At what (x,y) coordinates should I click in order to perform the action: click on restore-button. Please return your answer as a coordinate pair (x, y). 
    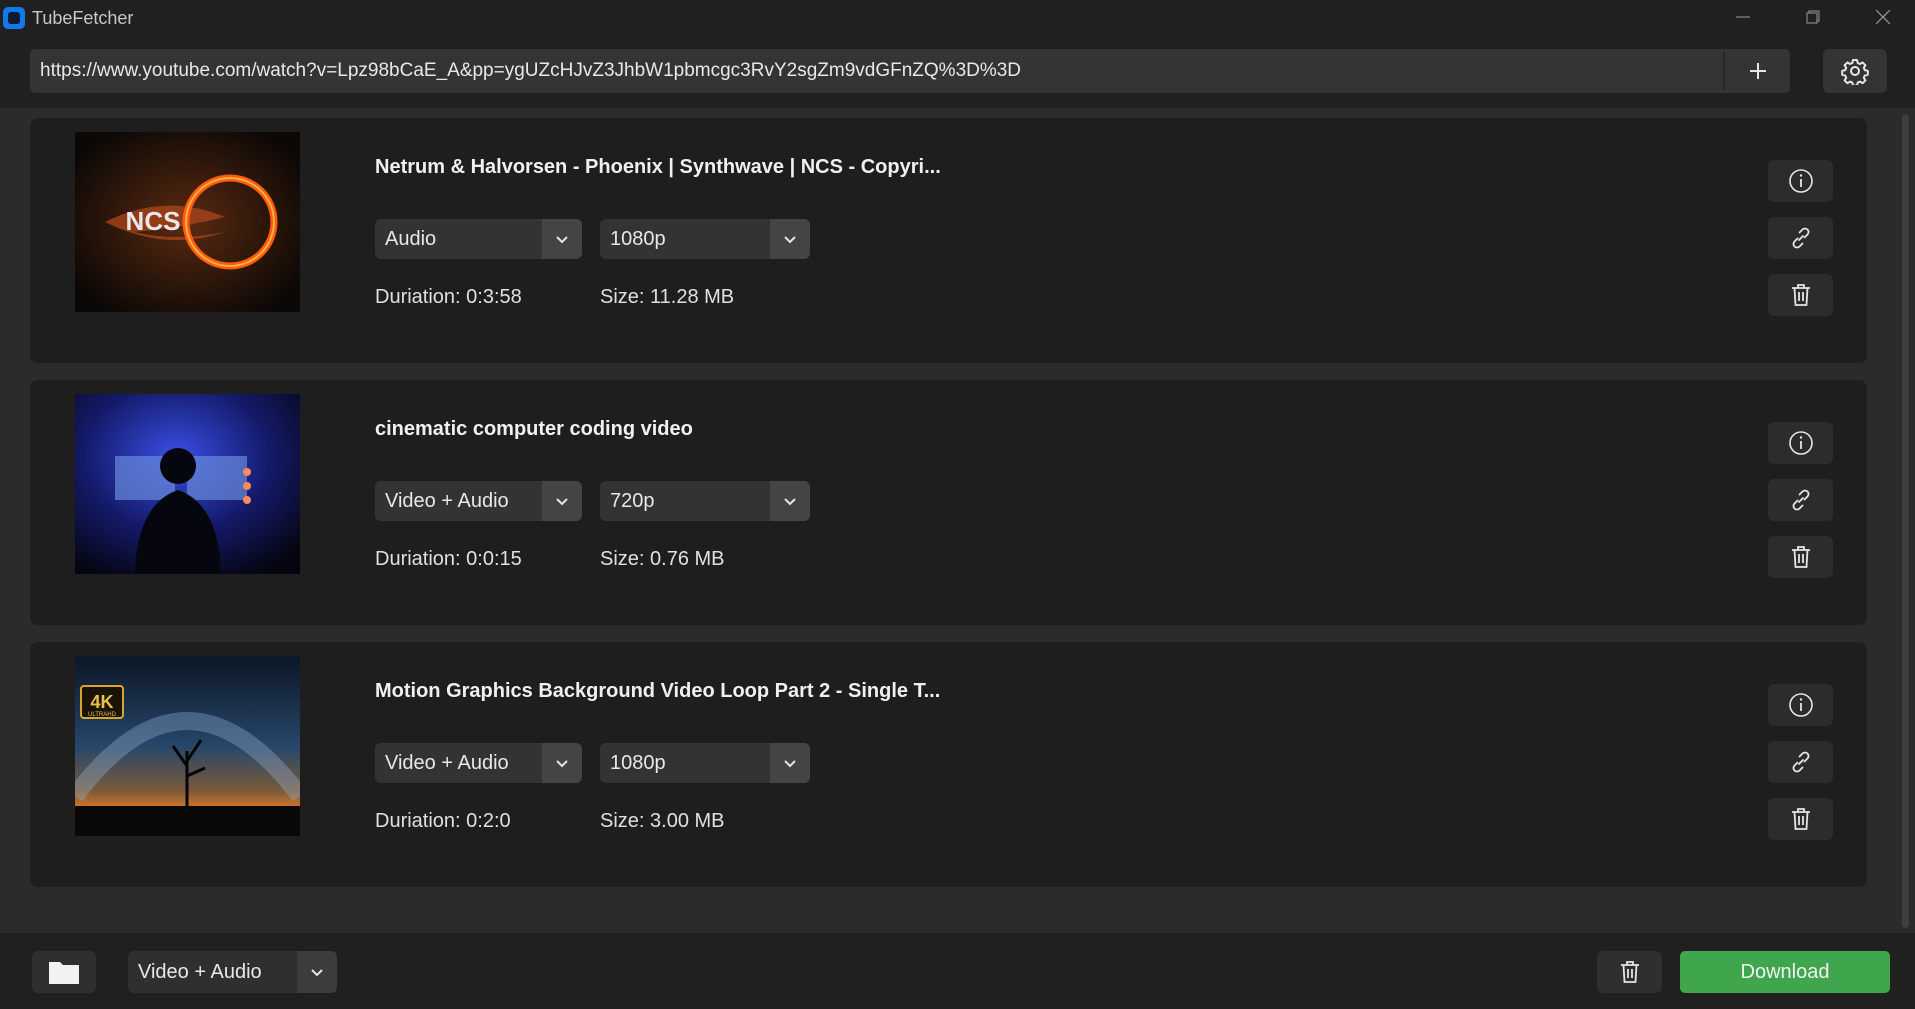
    Looking at the image, I should click on (1813, 17).